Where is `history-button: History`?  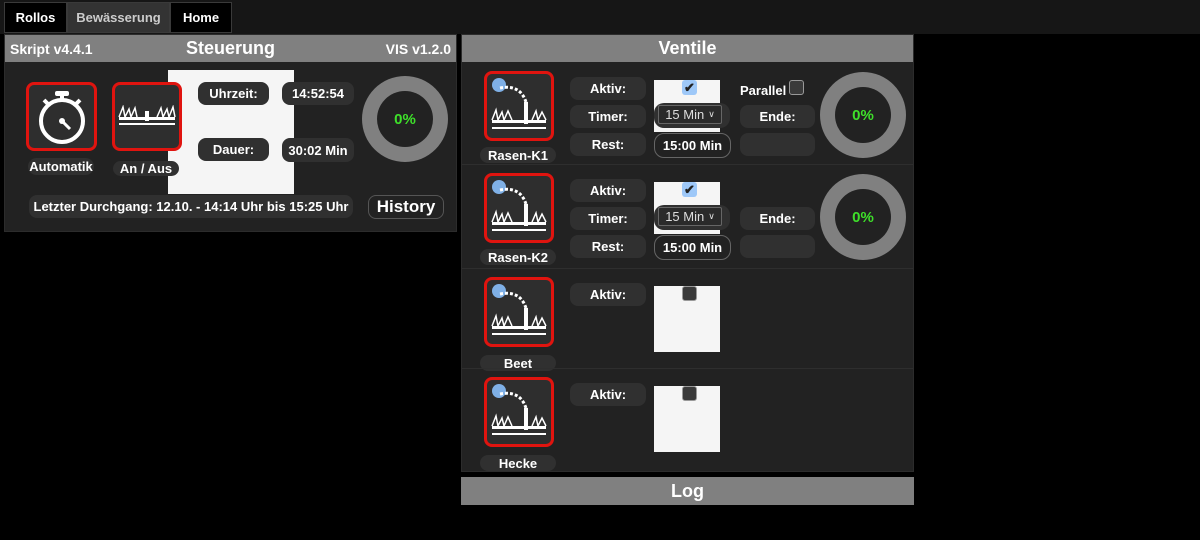
history-button: History is located at coordinates (406, 207).